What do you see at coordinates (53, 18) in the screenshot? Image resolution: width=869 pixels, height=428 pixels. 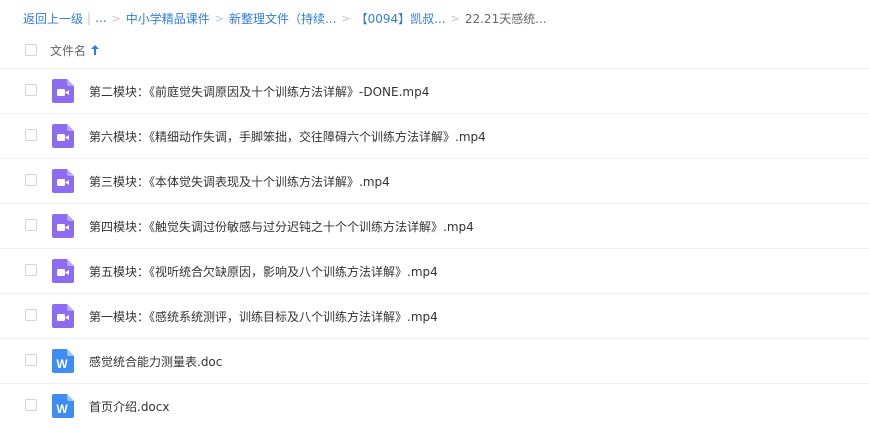 I see `back-link: 返回上一级` at bounding box center [53, 18].